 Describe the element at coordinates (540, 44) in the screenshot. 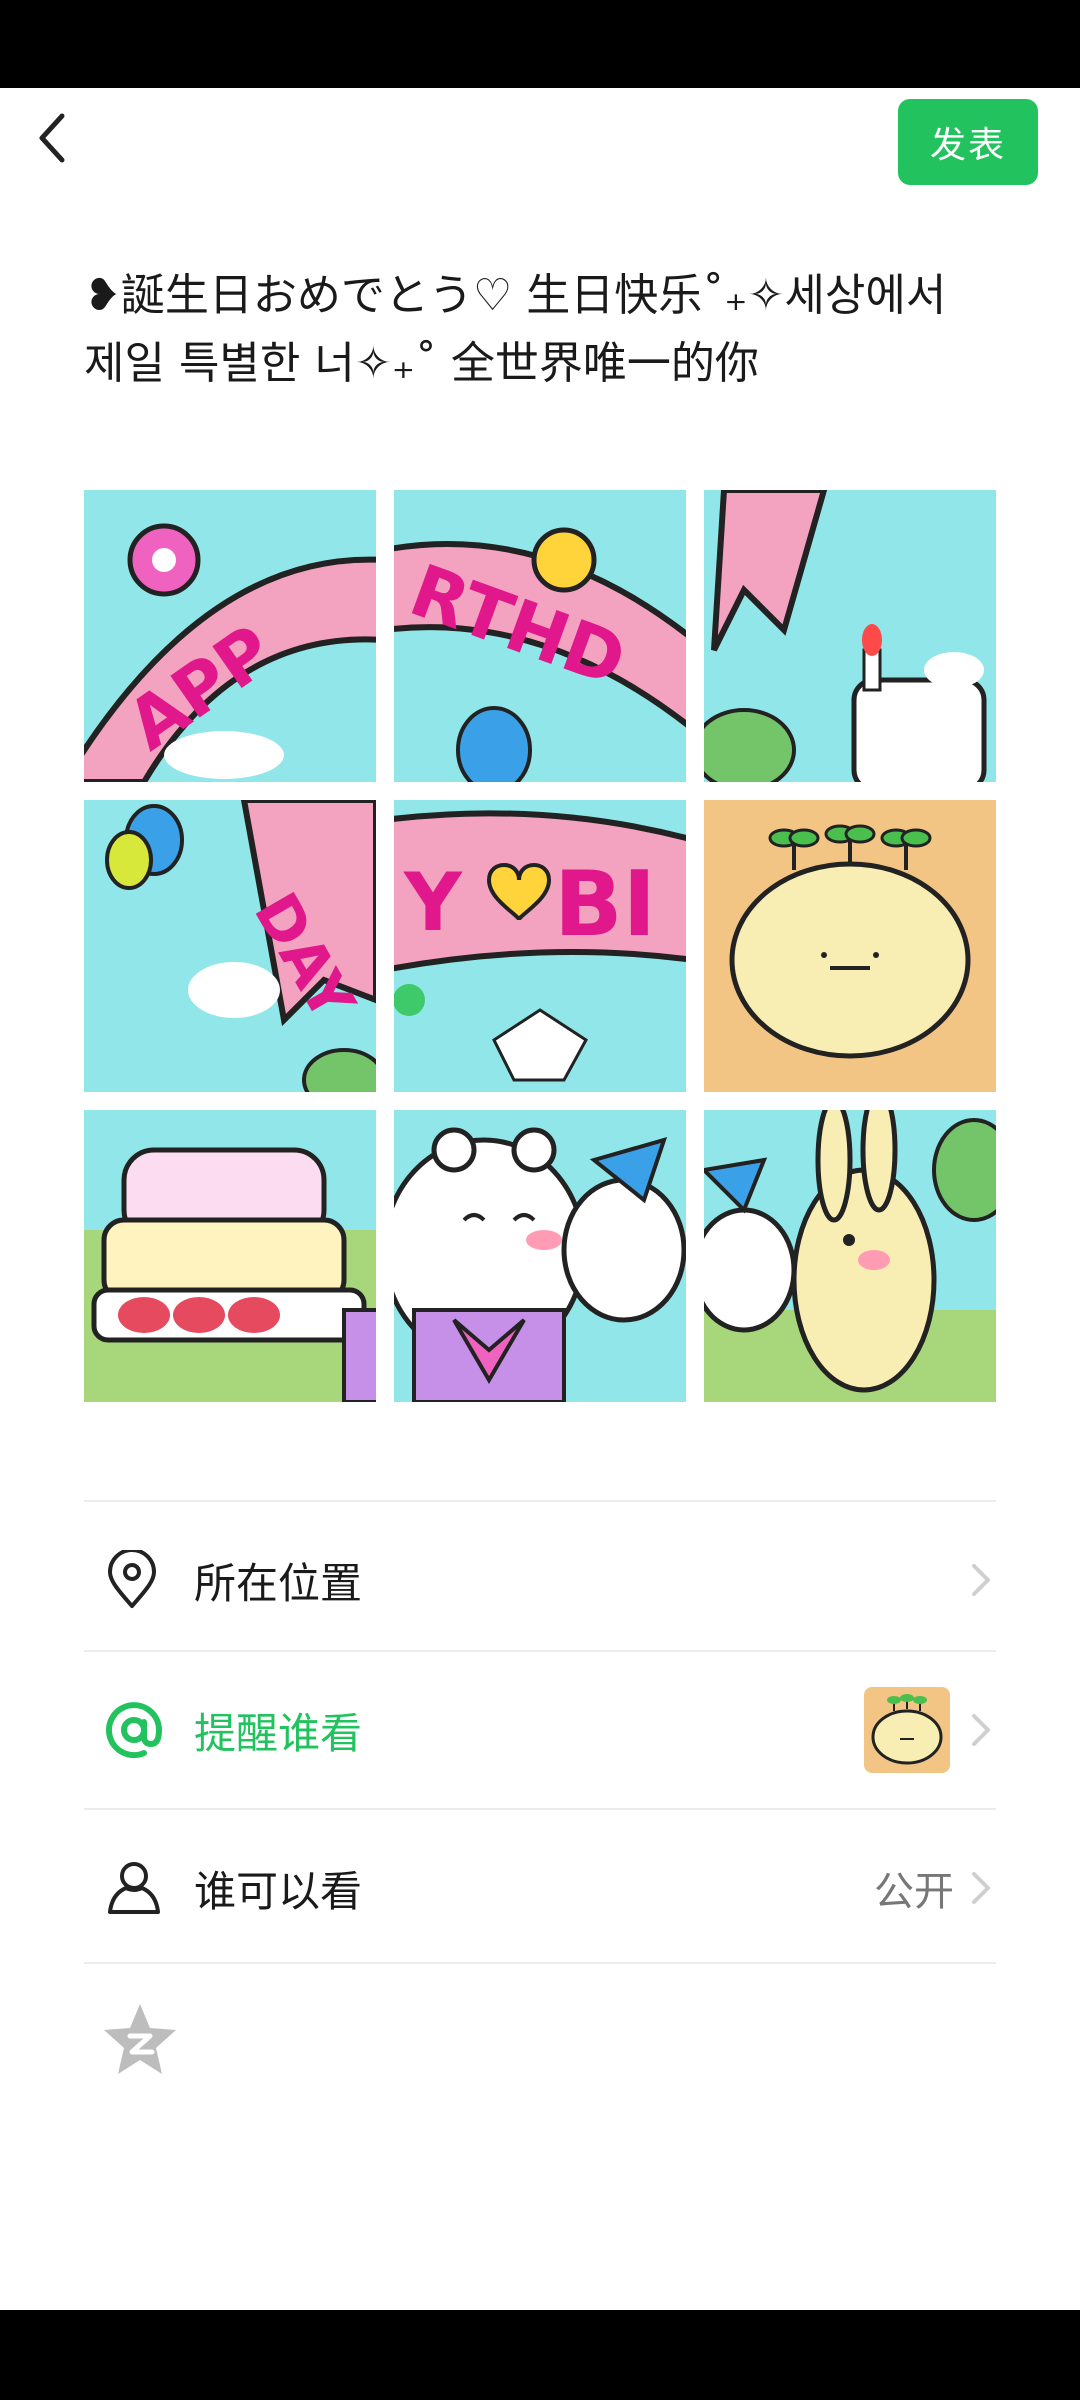

I see `status-bar` at that location.